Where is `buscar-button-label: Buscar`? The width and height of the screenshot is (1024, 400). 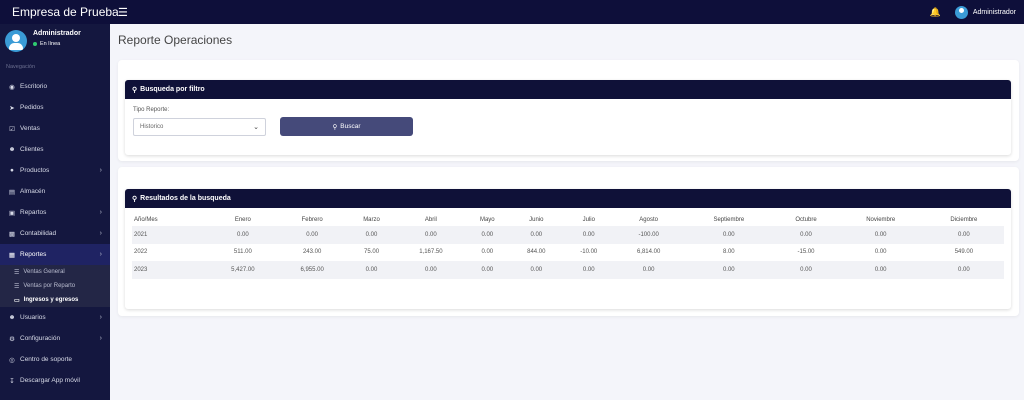
buscar-button-label: Buscar is located at coordinates (350, 126).